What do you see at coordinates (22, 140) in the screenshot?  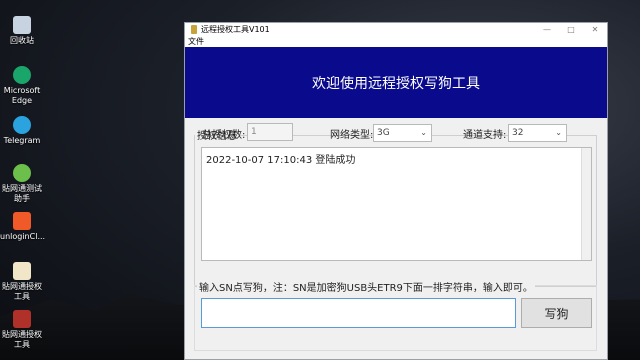 I see `desktop-icon-label: Telegram` at bounding box center [22, 140].